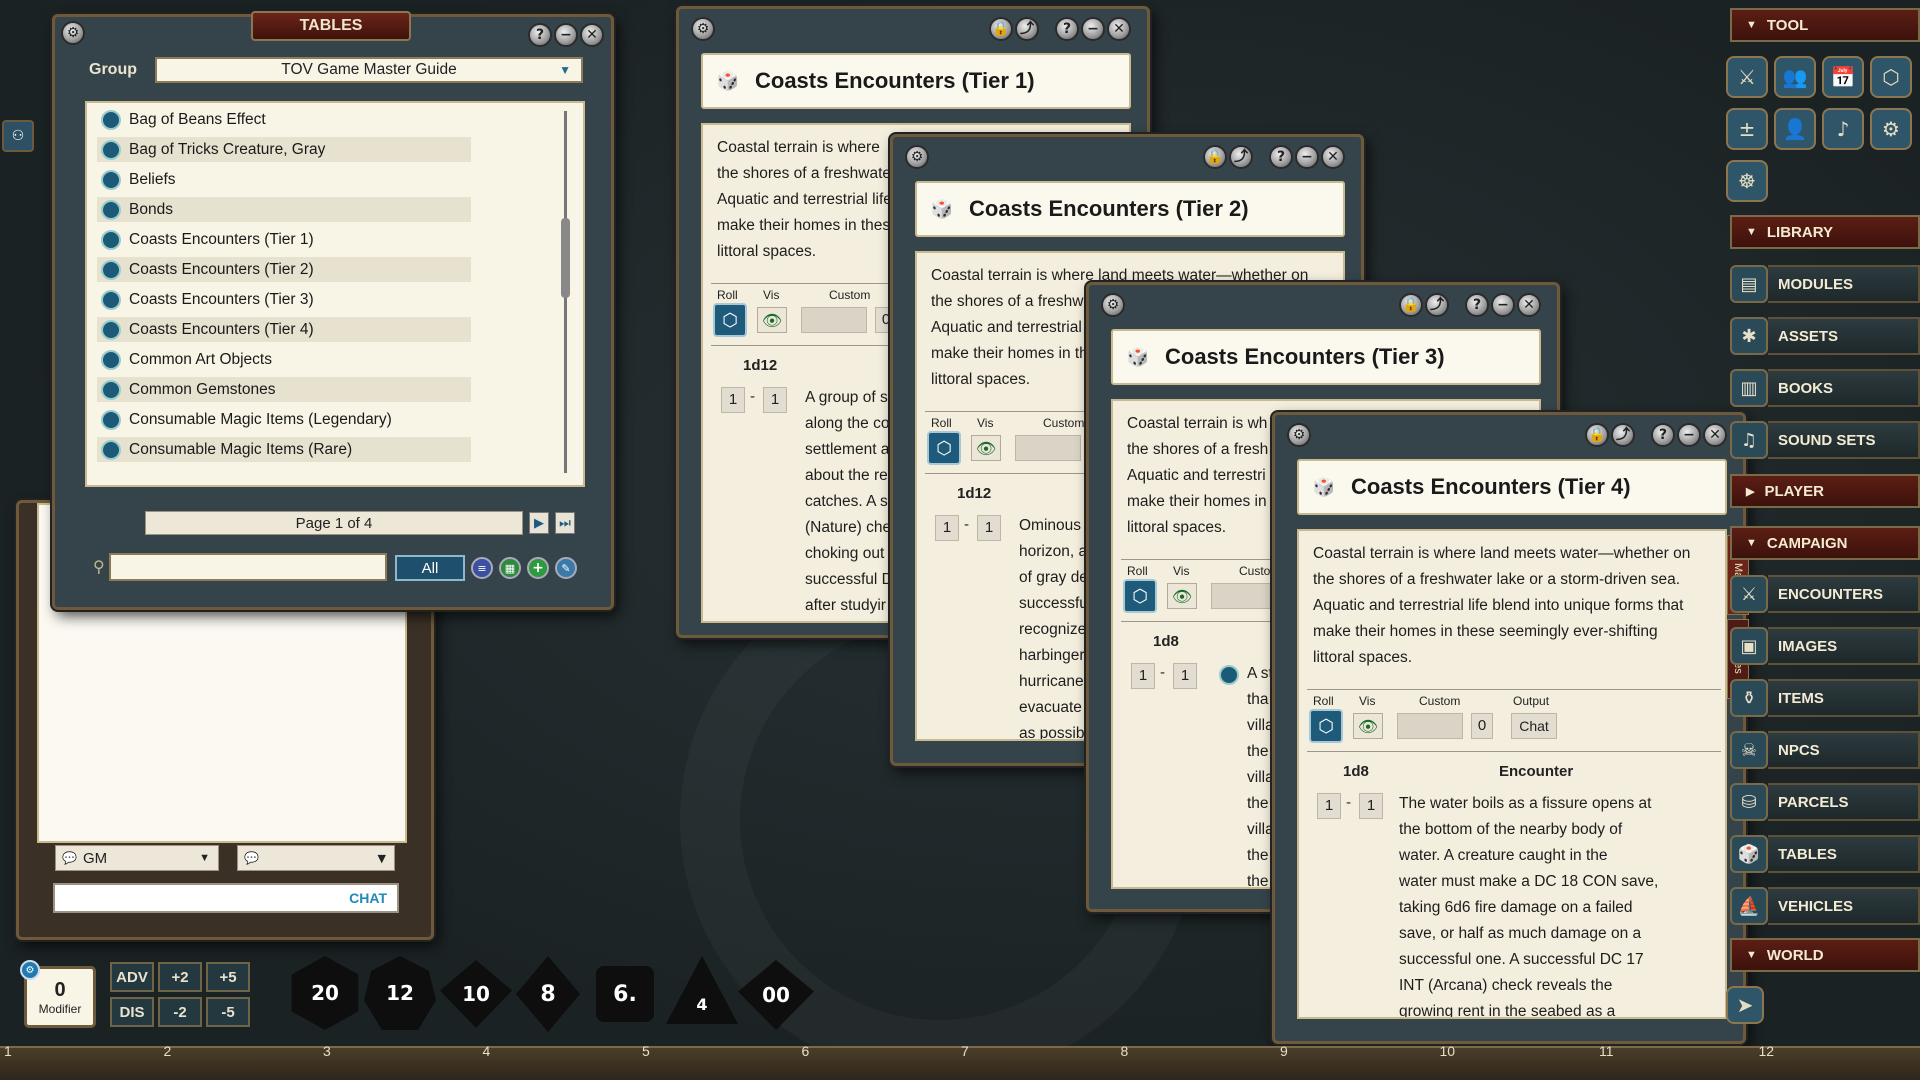  Describe the element at coordinates (1825, 543) in the screenshot. I see `sidebar-campaign-header: ▼ CAMPAIGN` at that location.